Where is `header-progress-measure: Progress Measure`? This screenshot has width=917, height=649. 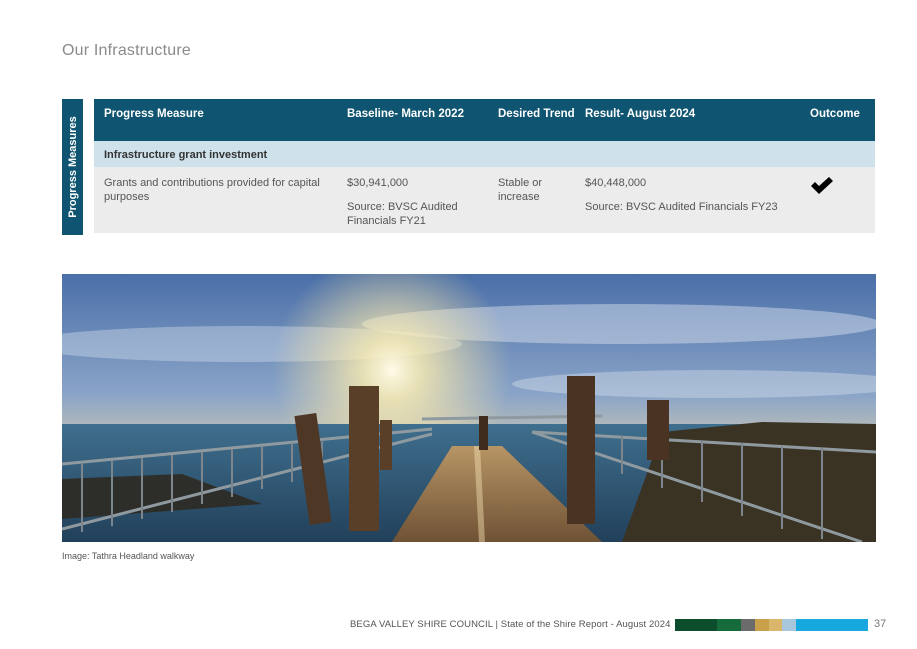
header-progress-measure: Progress Measure is located at coordinates (154, 114).